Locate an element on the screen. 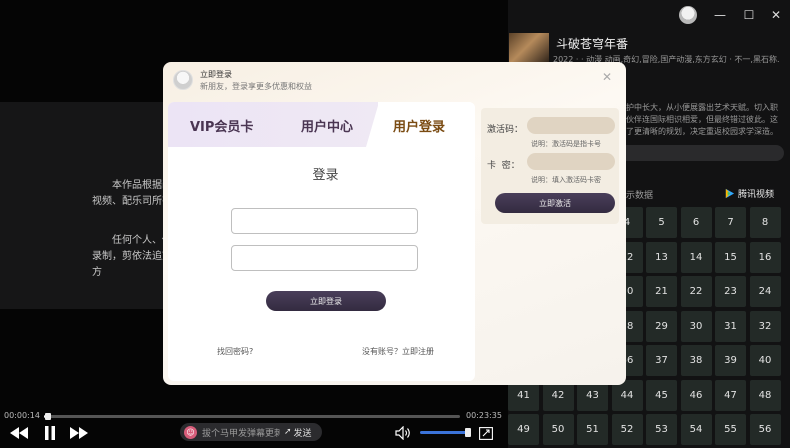 The image size is (790, 448). episode-button: 39 is located at coordinates (730, 360).